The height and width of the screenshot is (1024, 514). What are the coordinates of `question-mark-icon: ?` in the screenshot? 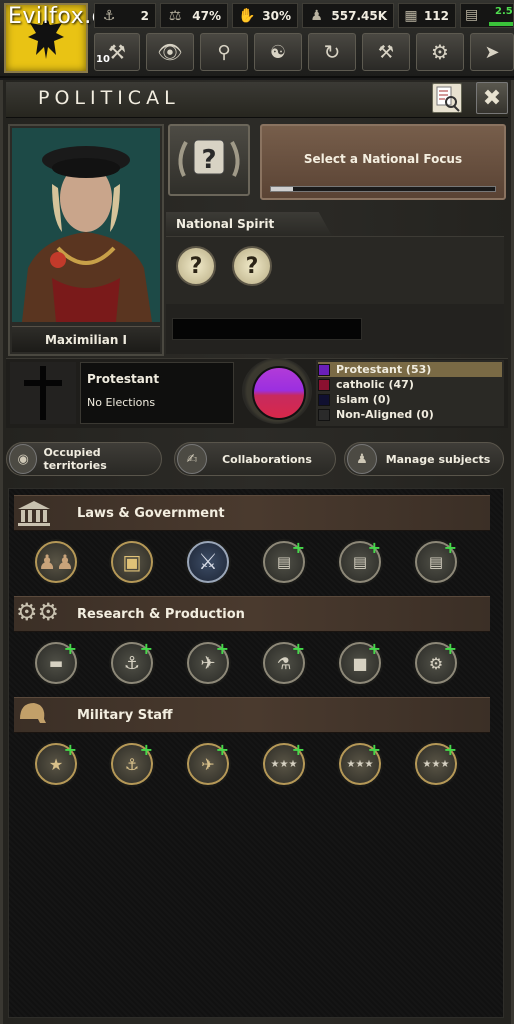 It's located at (252, 266).